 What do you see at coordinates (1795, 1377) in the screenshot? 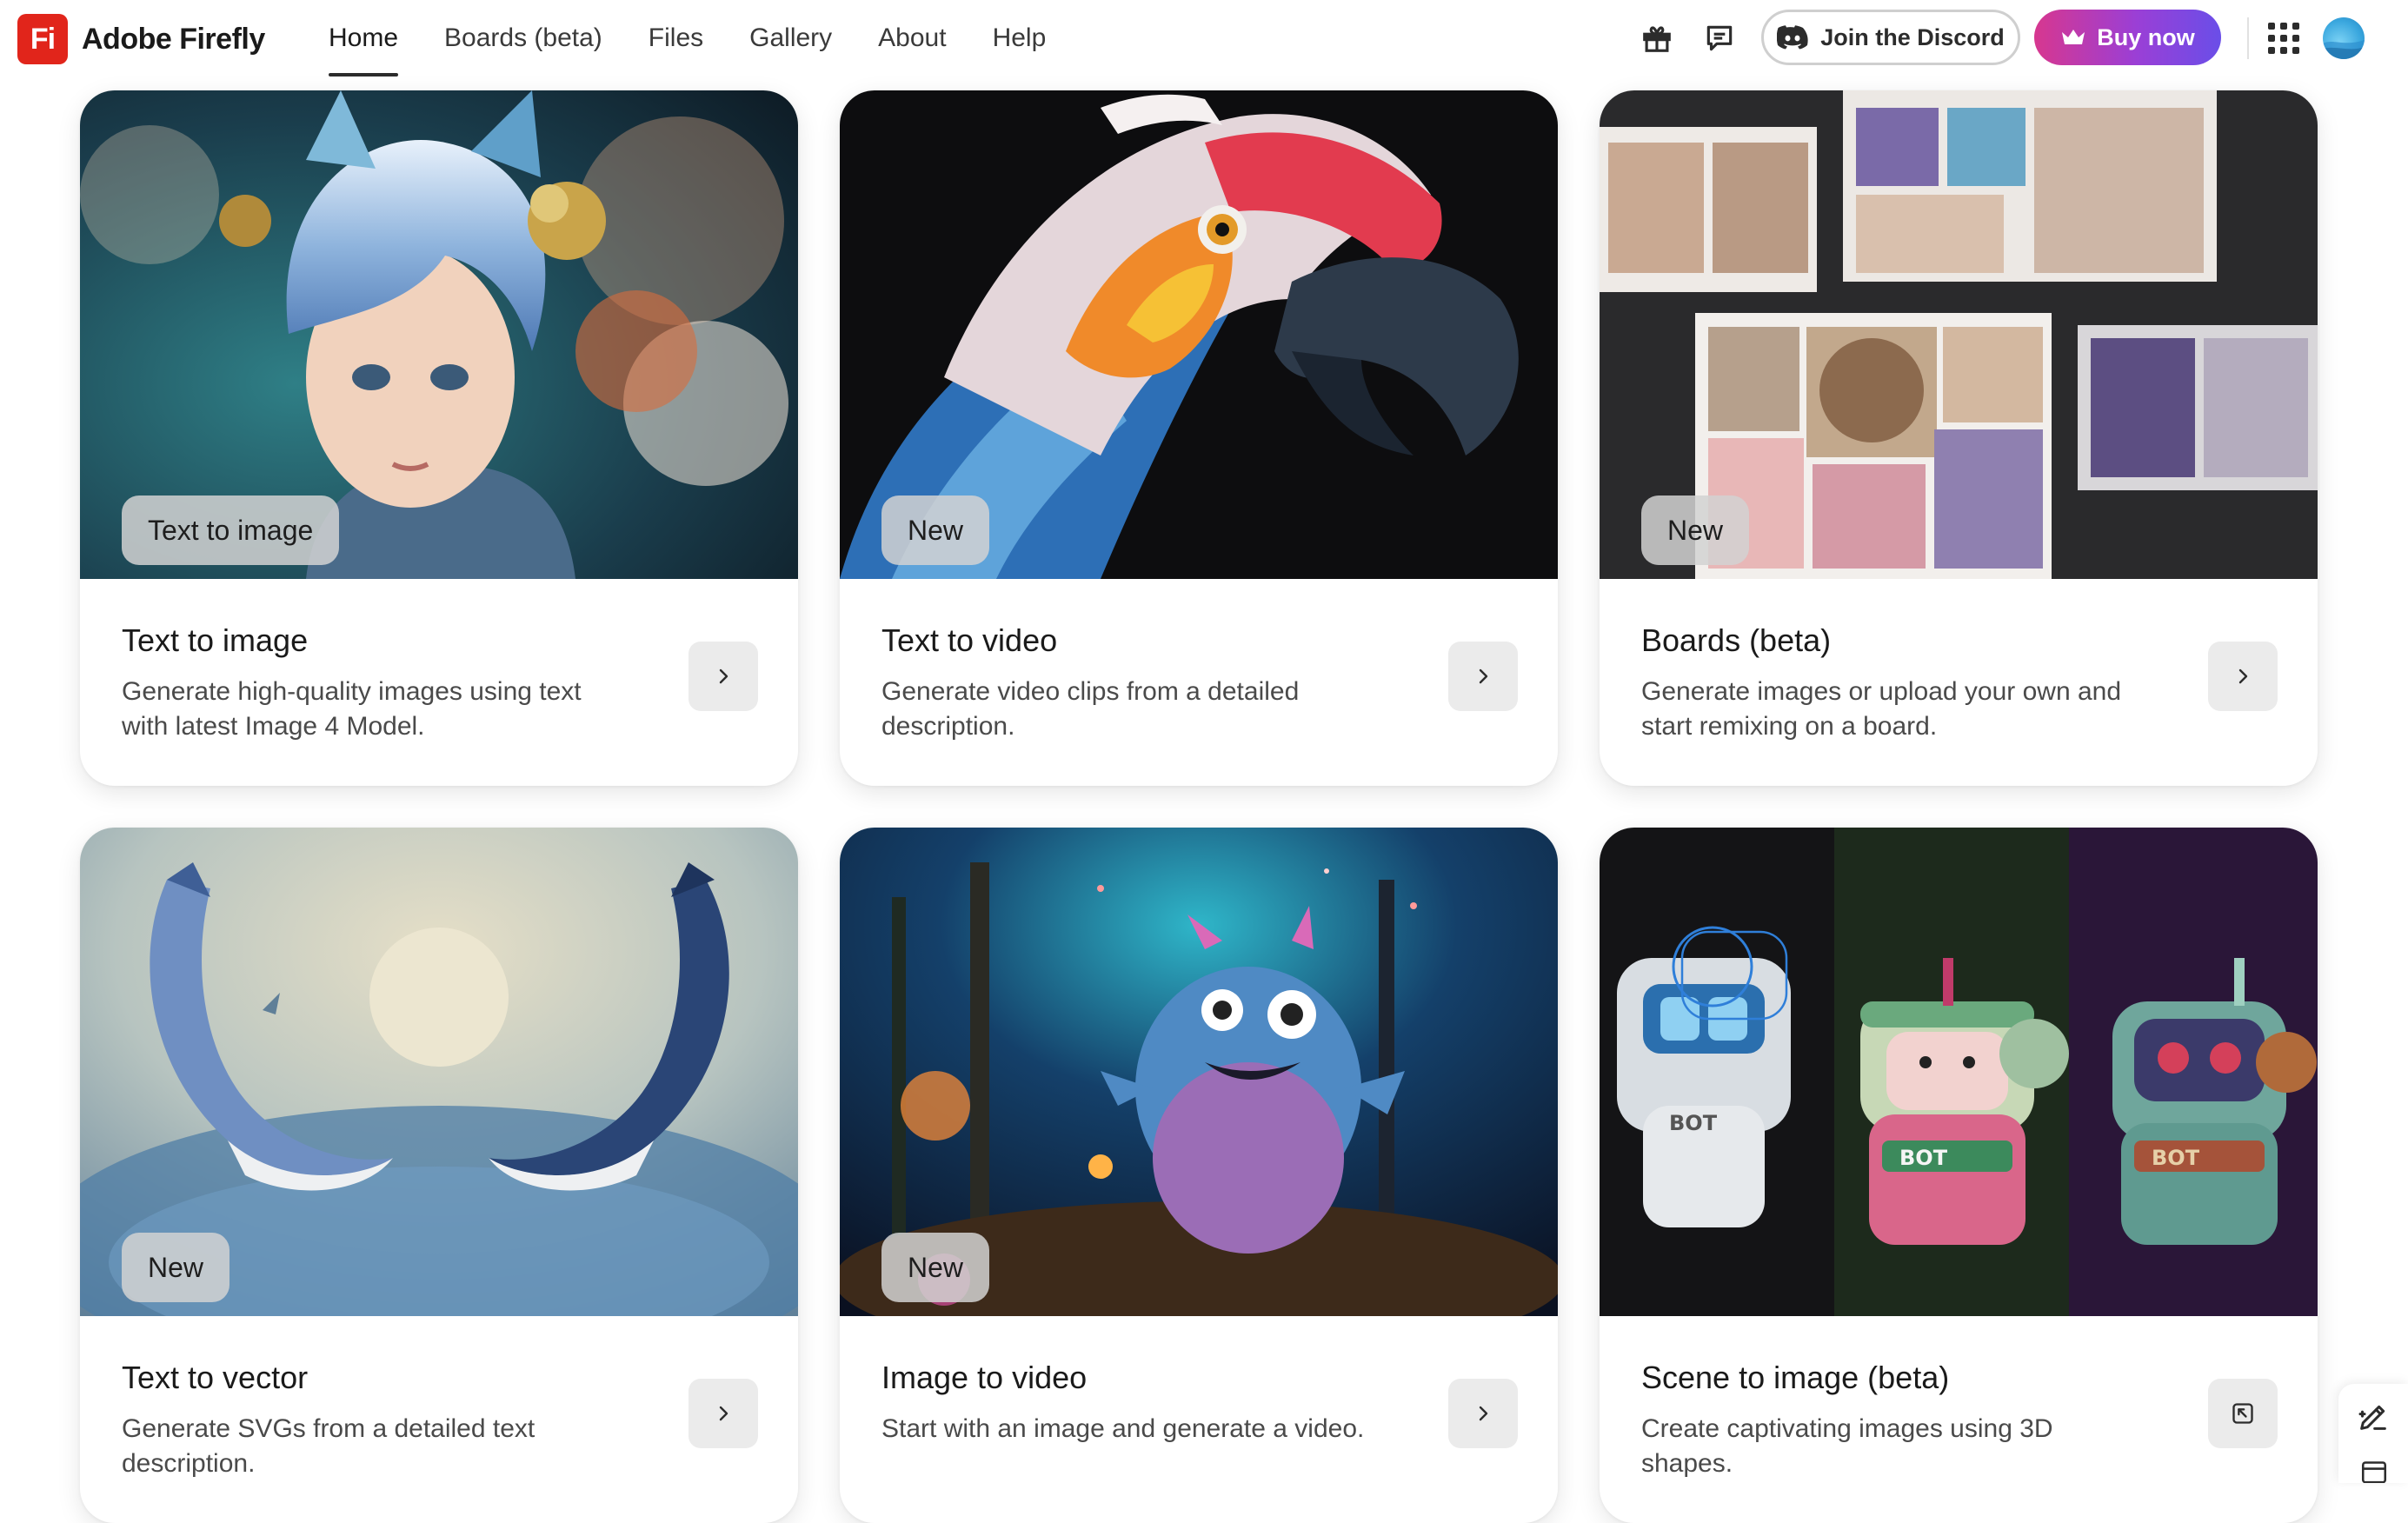
I see `card-title: Scene to image (beta)` at bounding box center [1795, 1377].